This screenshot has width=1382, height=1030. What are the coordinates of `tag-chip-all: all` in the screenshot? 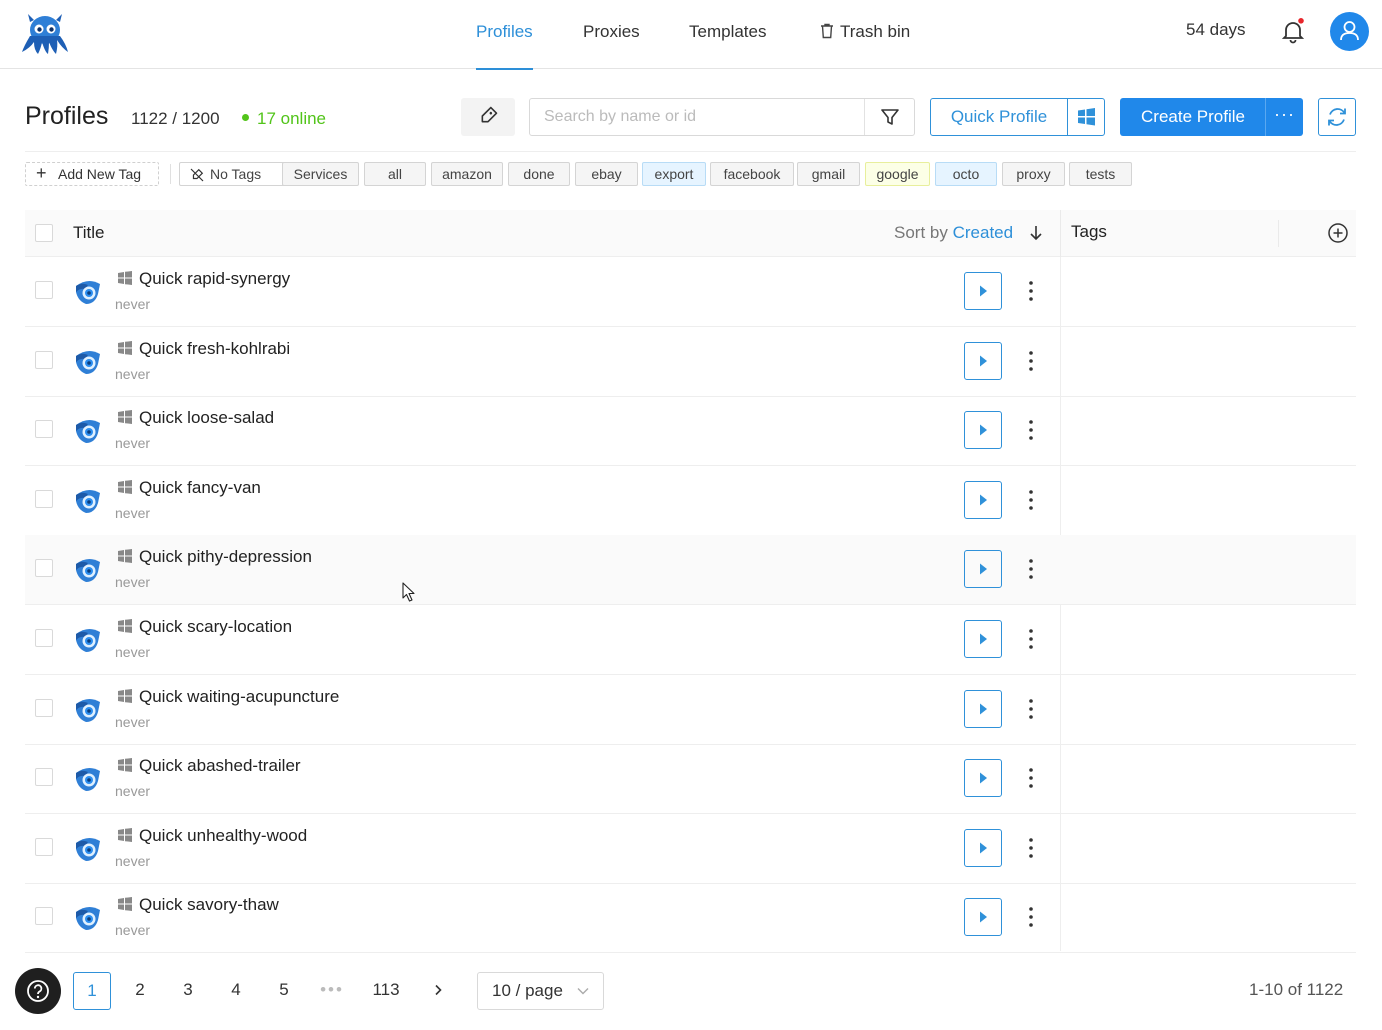 It's located at (395, 174).